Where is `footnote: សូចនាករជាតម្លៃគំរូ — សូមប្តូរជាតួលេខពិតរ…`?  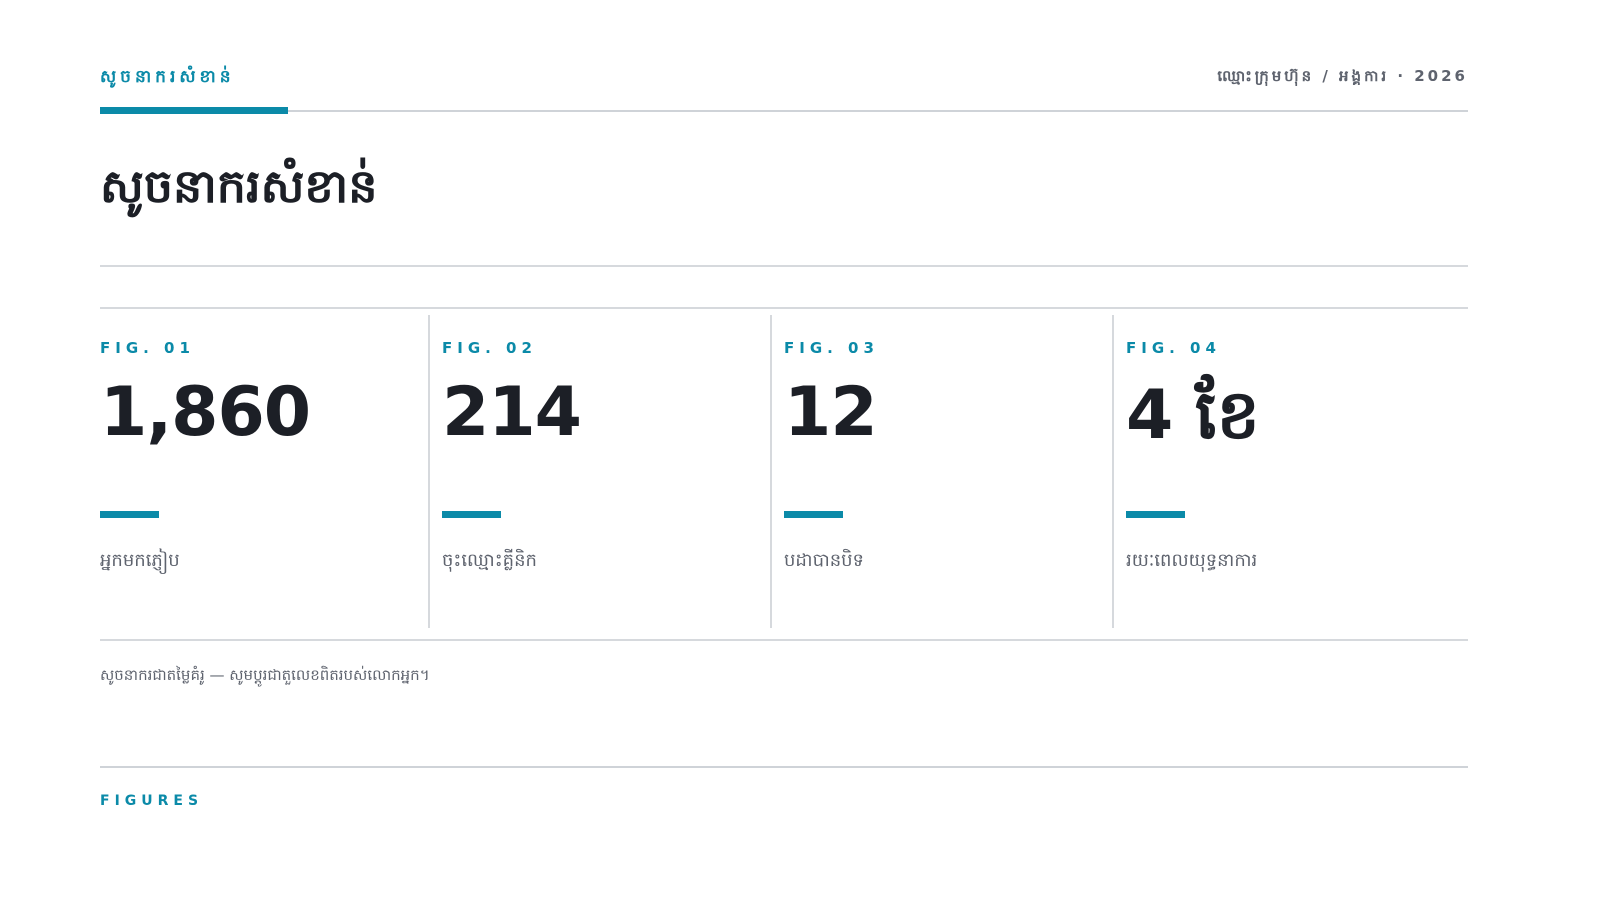
footnote: សូចនាករជាតម្លៃគំរូ — សូមប្តូរជាតួលេខពិតរ… is located at coordinates (265, 675).